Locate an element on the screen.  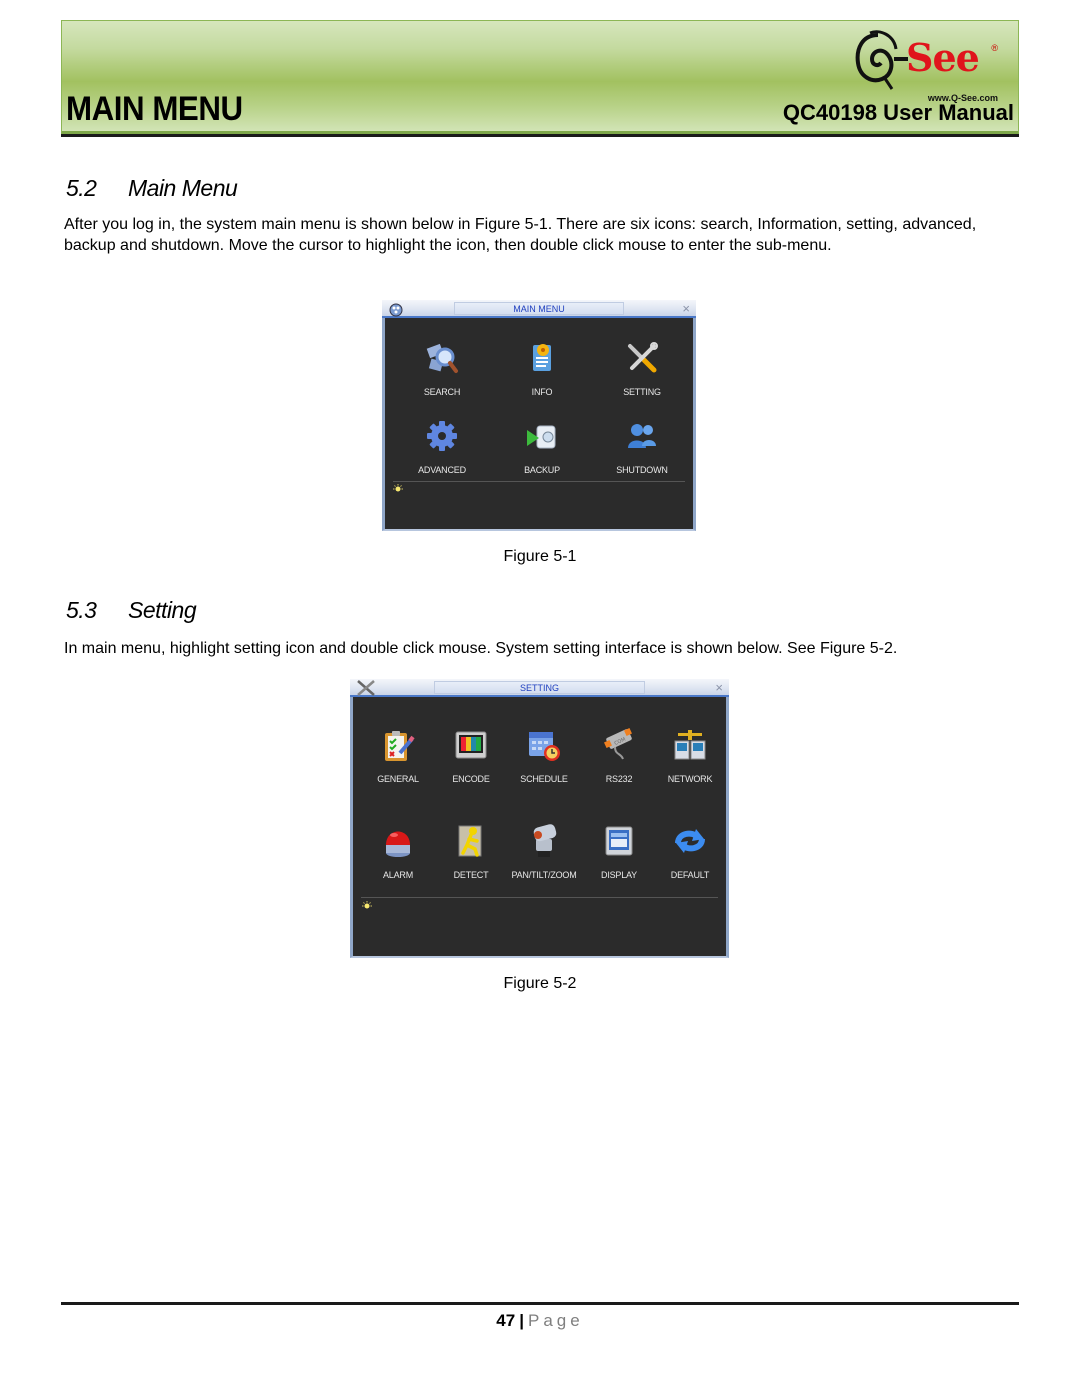
setting-item-detect: DETECT is located at coordinates (471, 851).